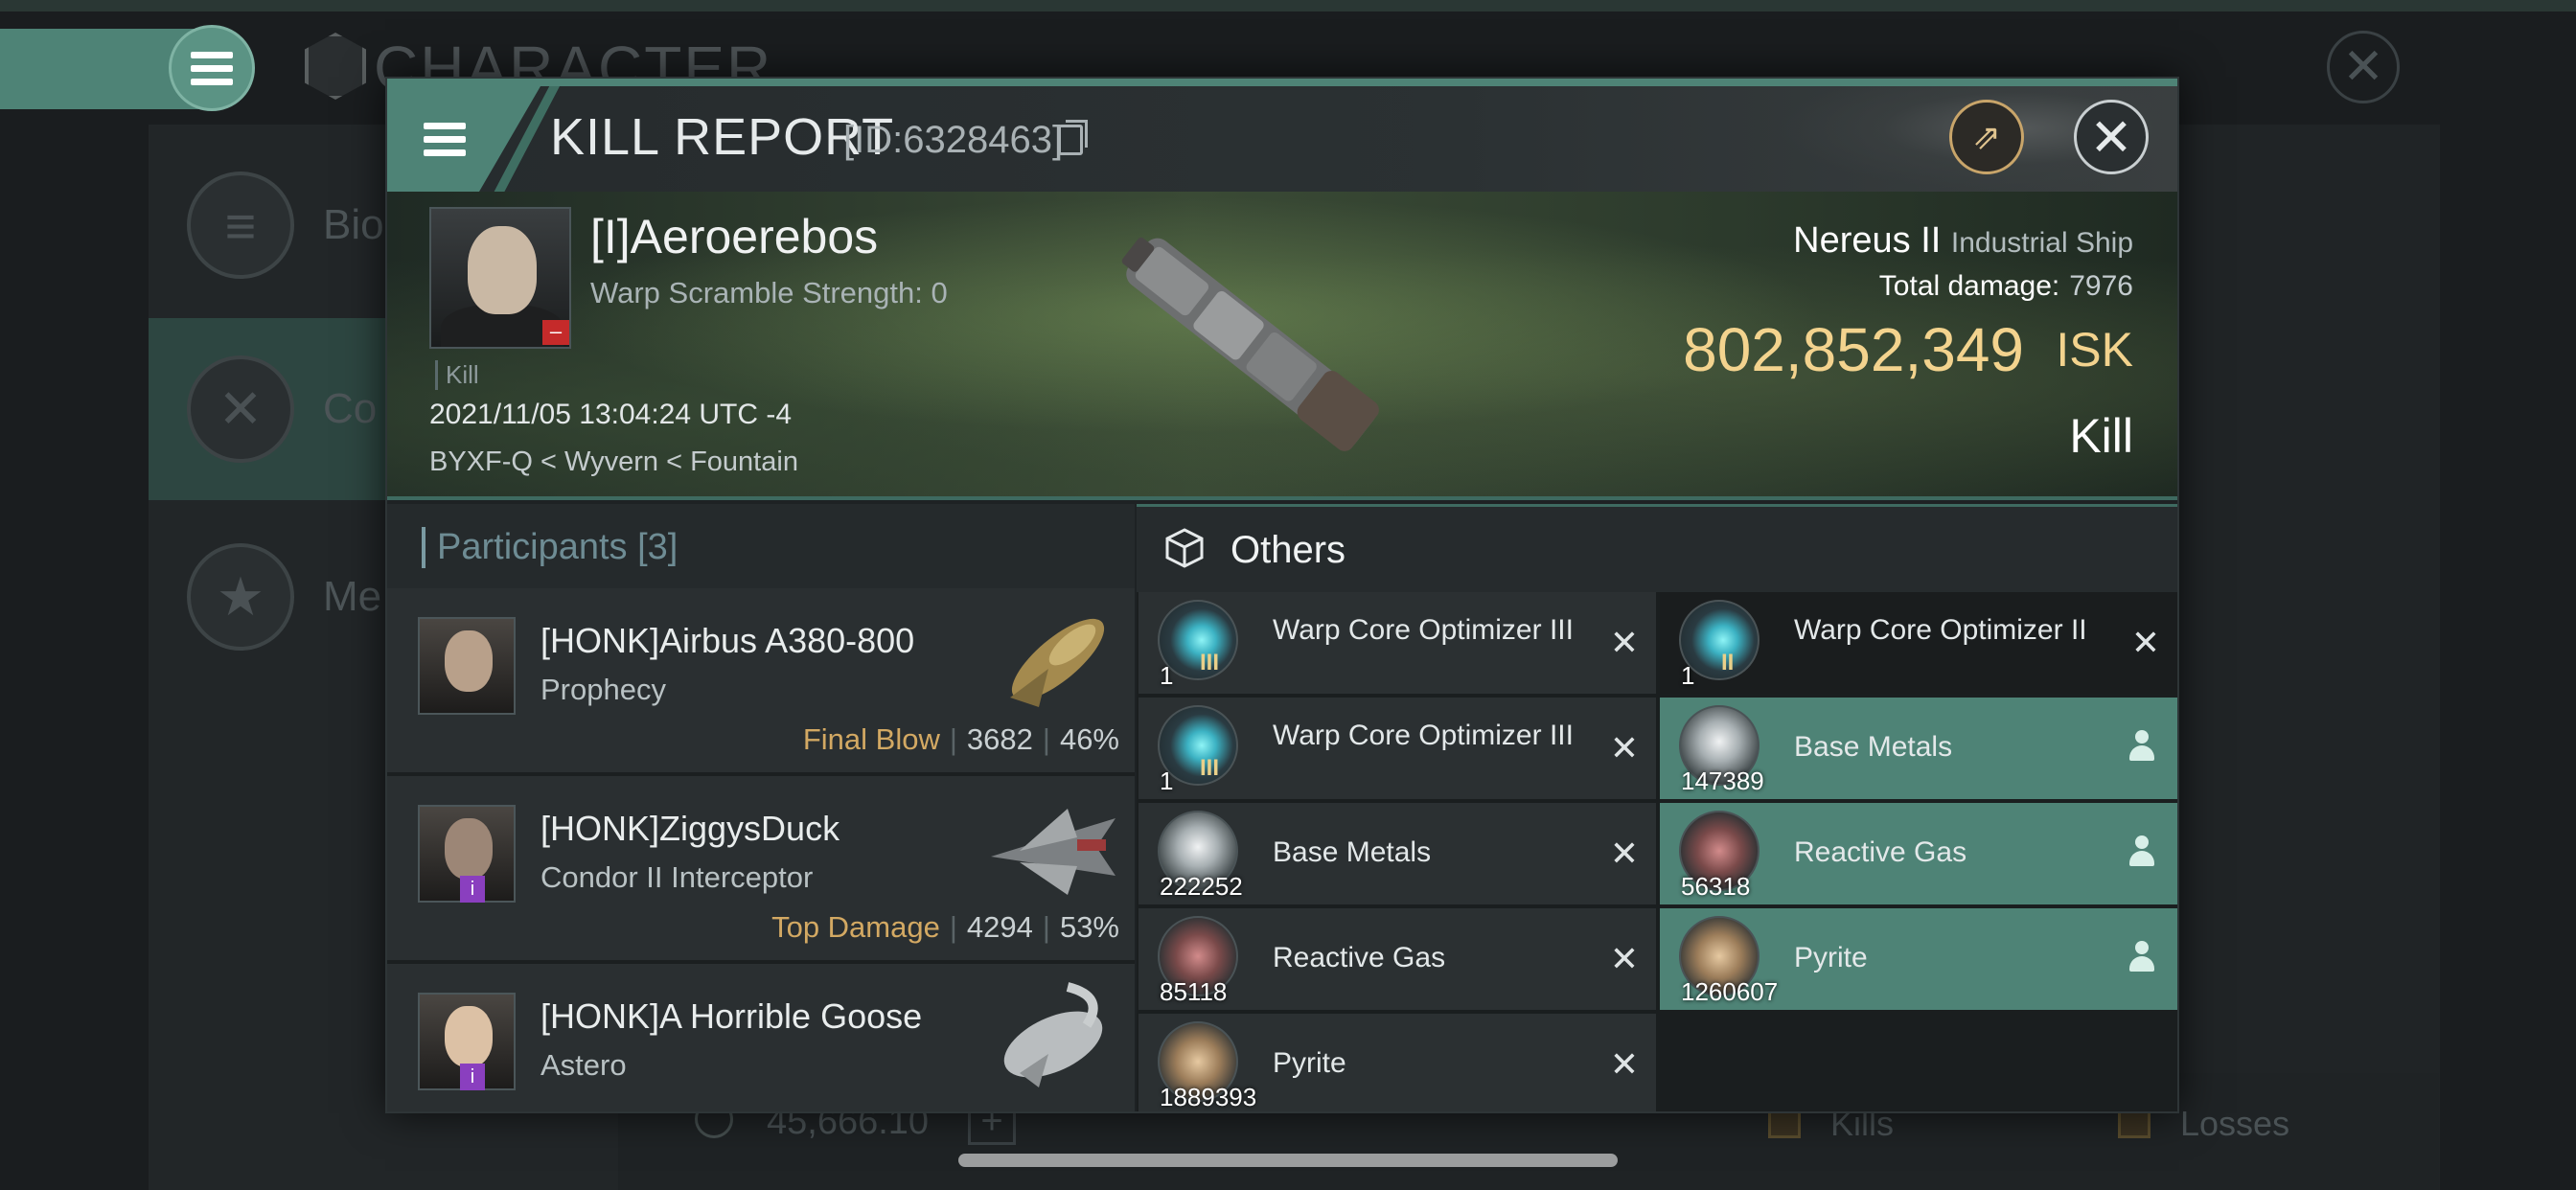  Describe the element at coordinates (1867, 241) in the screenshot. I see `ship-name-text: Nereus II` at that location.